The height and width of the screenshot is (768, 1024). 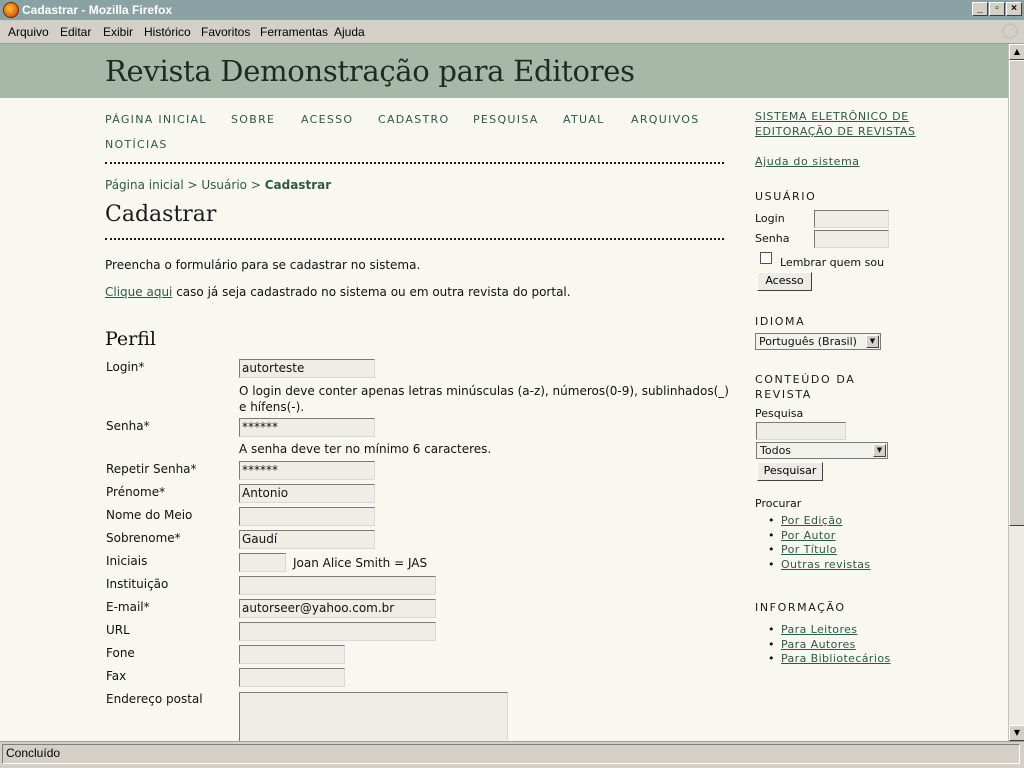 What do you see at coordinates (780, 321) in the screenshot?
I see `language-heading: IDIOMA` at bounding box center [780, 321].